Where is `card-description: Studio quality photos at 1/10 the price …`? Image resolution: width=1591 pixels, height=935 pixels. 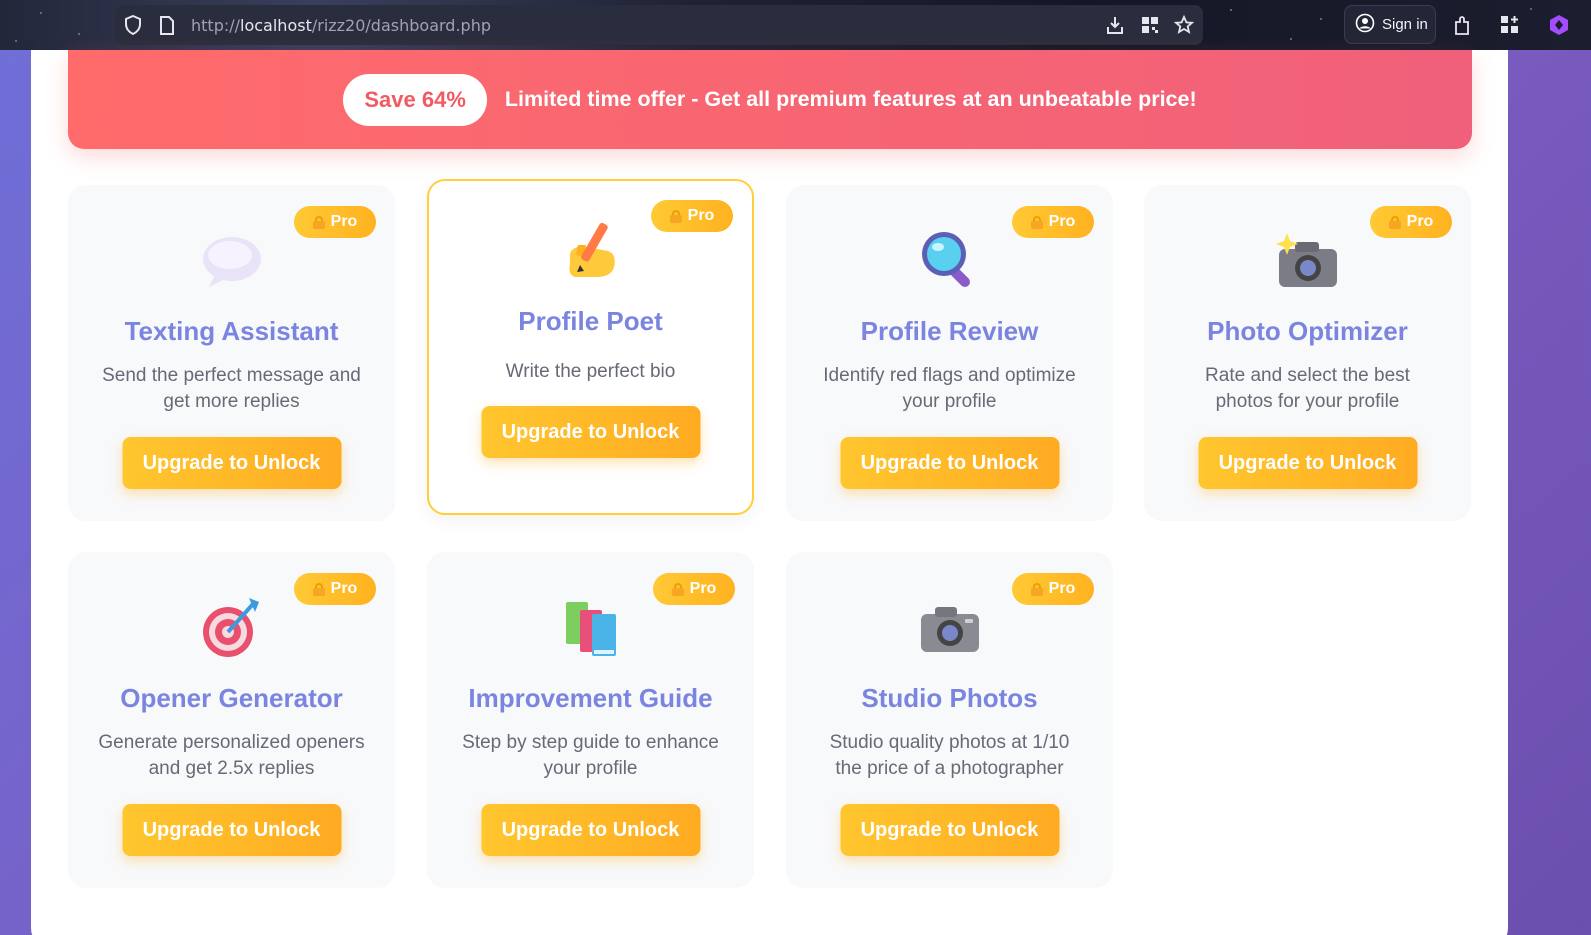
card-description: Studio quality photos at 1/10 the price … is located at coordinates (949, 755).